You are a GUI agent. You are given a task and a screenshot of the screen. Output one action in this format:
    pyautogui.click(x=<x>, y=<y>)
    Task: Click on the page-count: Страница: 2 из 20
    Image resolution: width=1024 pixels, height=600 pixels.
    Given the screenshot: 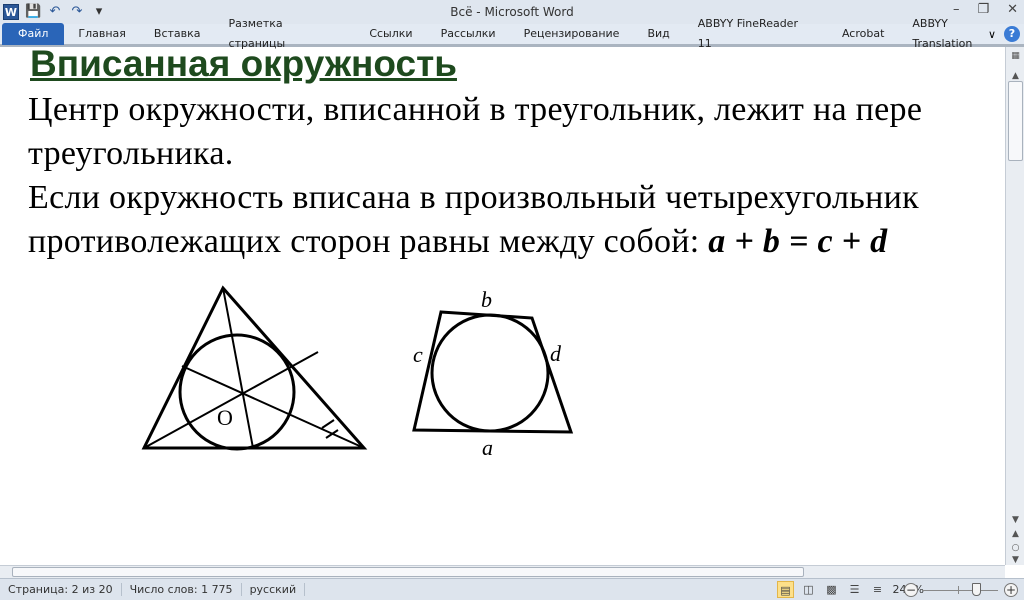 What is the action you would take?
    pyautogui.click(x=61, y=589)
    